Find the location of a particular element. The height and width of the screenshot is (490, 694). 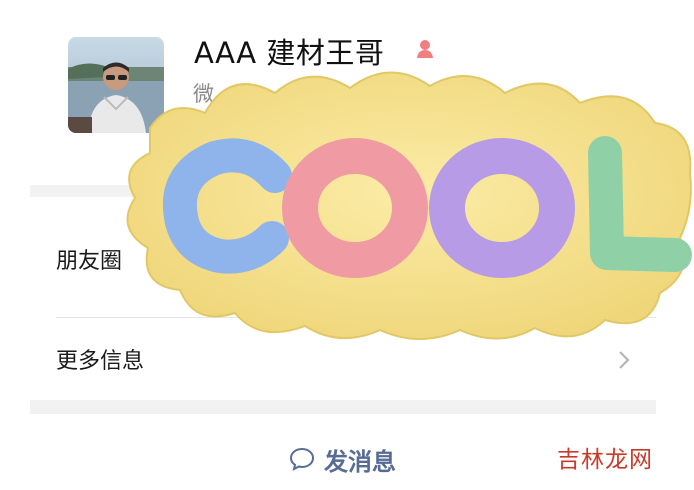

send-message-button: 发消息 is located at coordinates (342, 459).